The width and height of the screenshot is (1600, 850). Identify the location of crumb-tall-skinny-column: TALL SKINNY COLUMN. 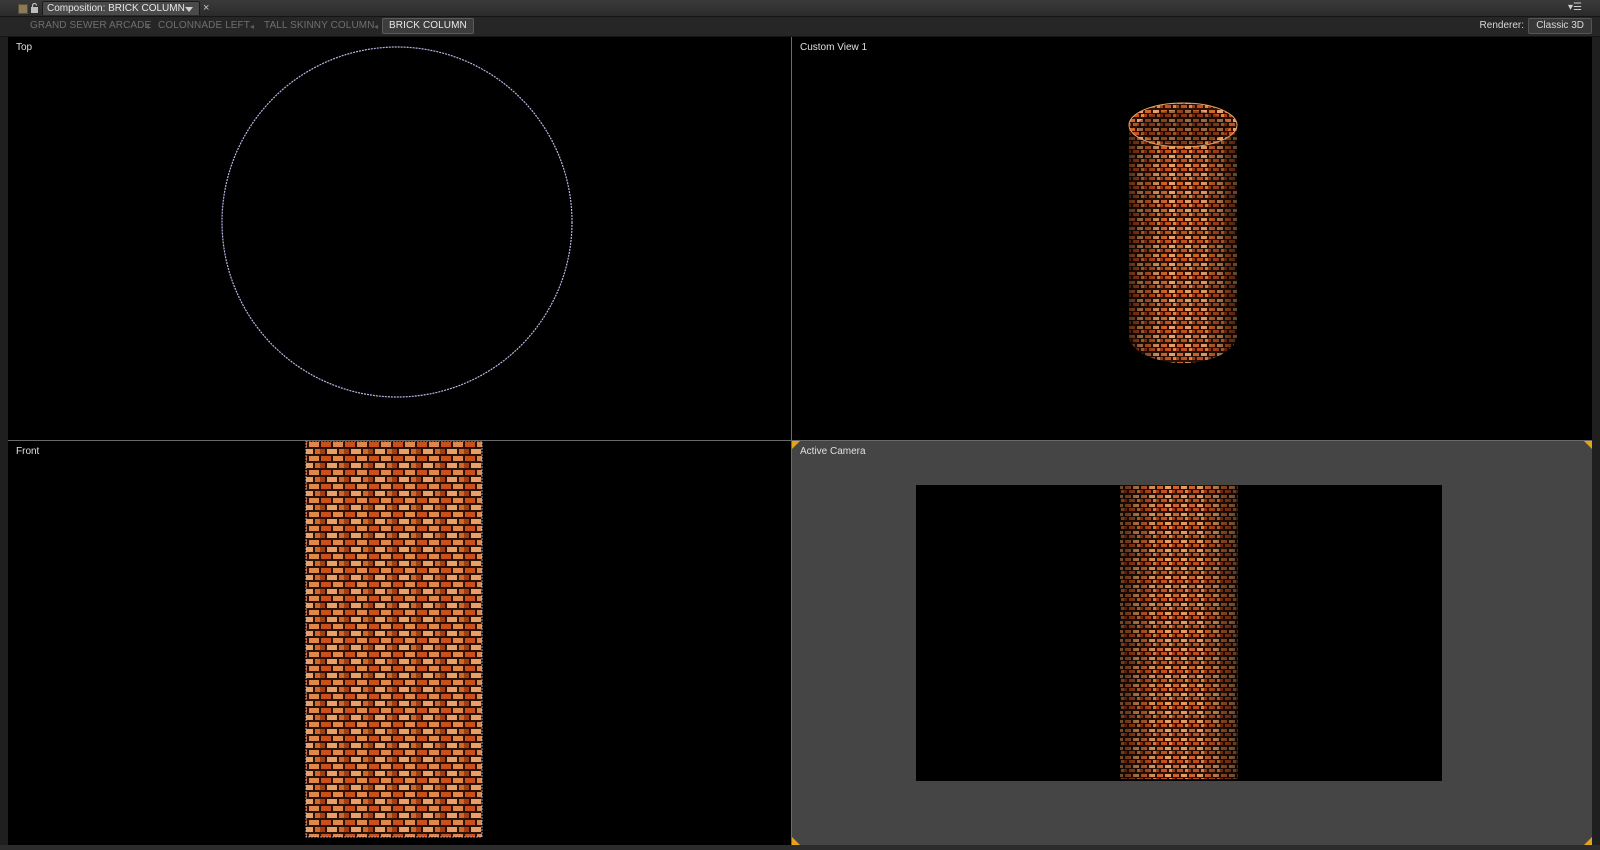
(319, 26).